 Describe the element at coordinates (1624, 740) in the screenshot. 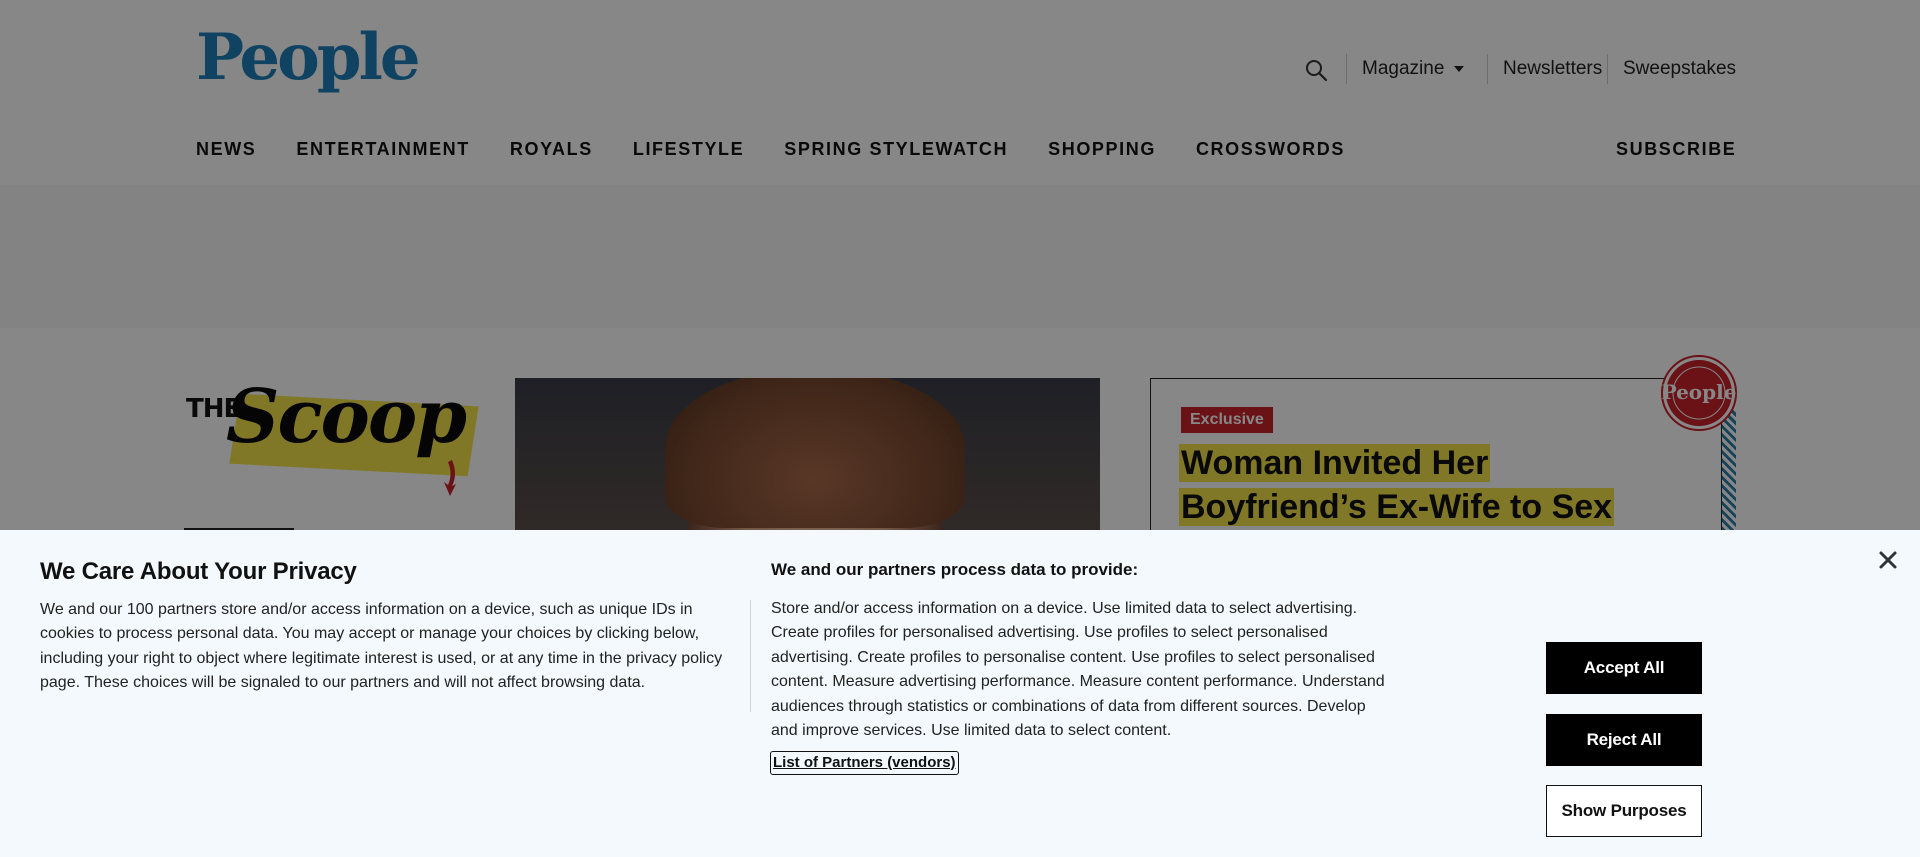

I see `reject-all-button: Reject All` at that location.